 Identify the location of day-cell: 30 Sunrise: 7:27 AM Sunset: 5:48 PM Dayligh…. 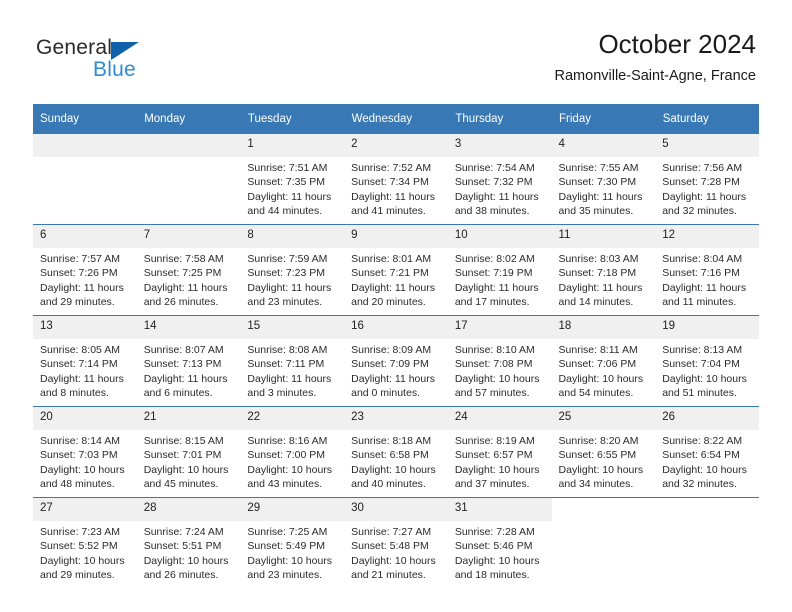
(396, 543).